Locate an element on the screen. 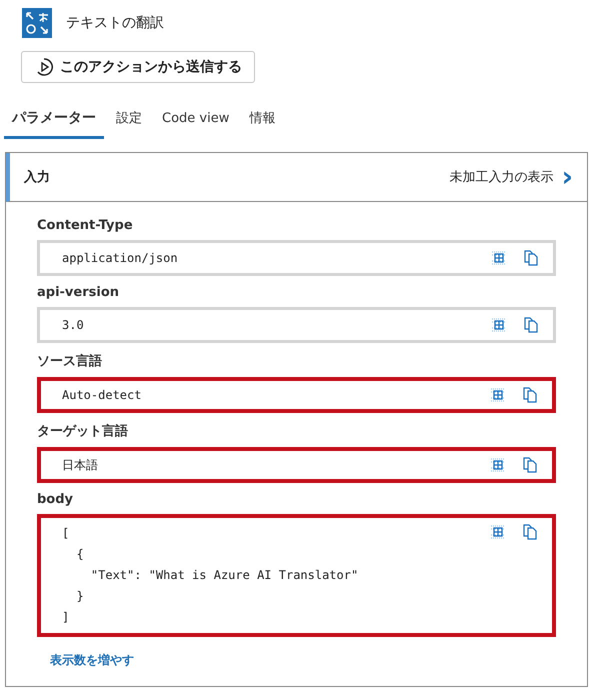 This screenshot has height=700, width=594. tab: Code view is located at coordinates (196, 121).